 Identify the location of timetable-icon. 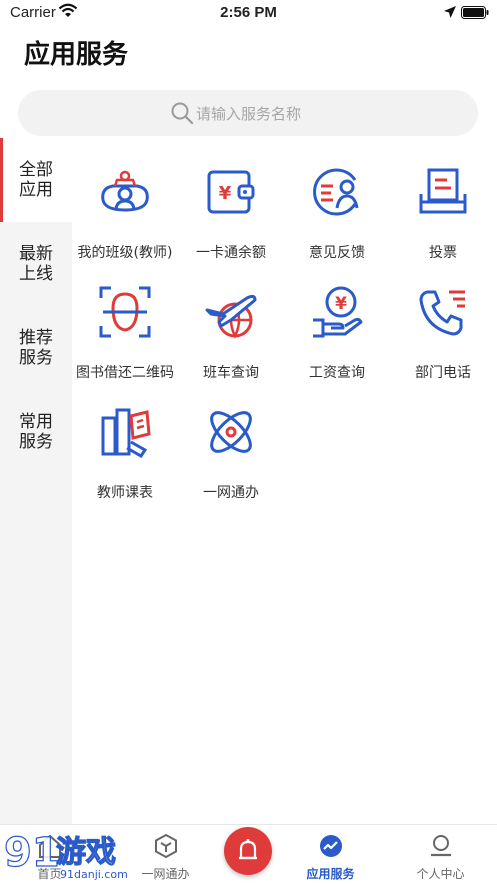
(126, 433).